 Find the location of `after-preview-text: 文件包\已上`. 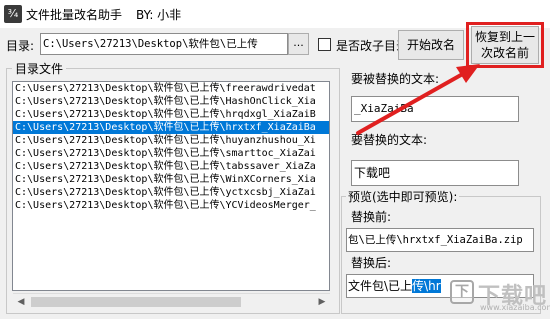

after-preview-text: 文件包\已上 is located at coordinates (380, 286).